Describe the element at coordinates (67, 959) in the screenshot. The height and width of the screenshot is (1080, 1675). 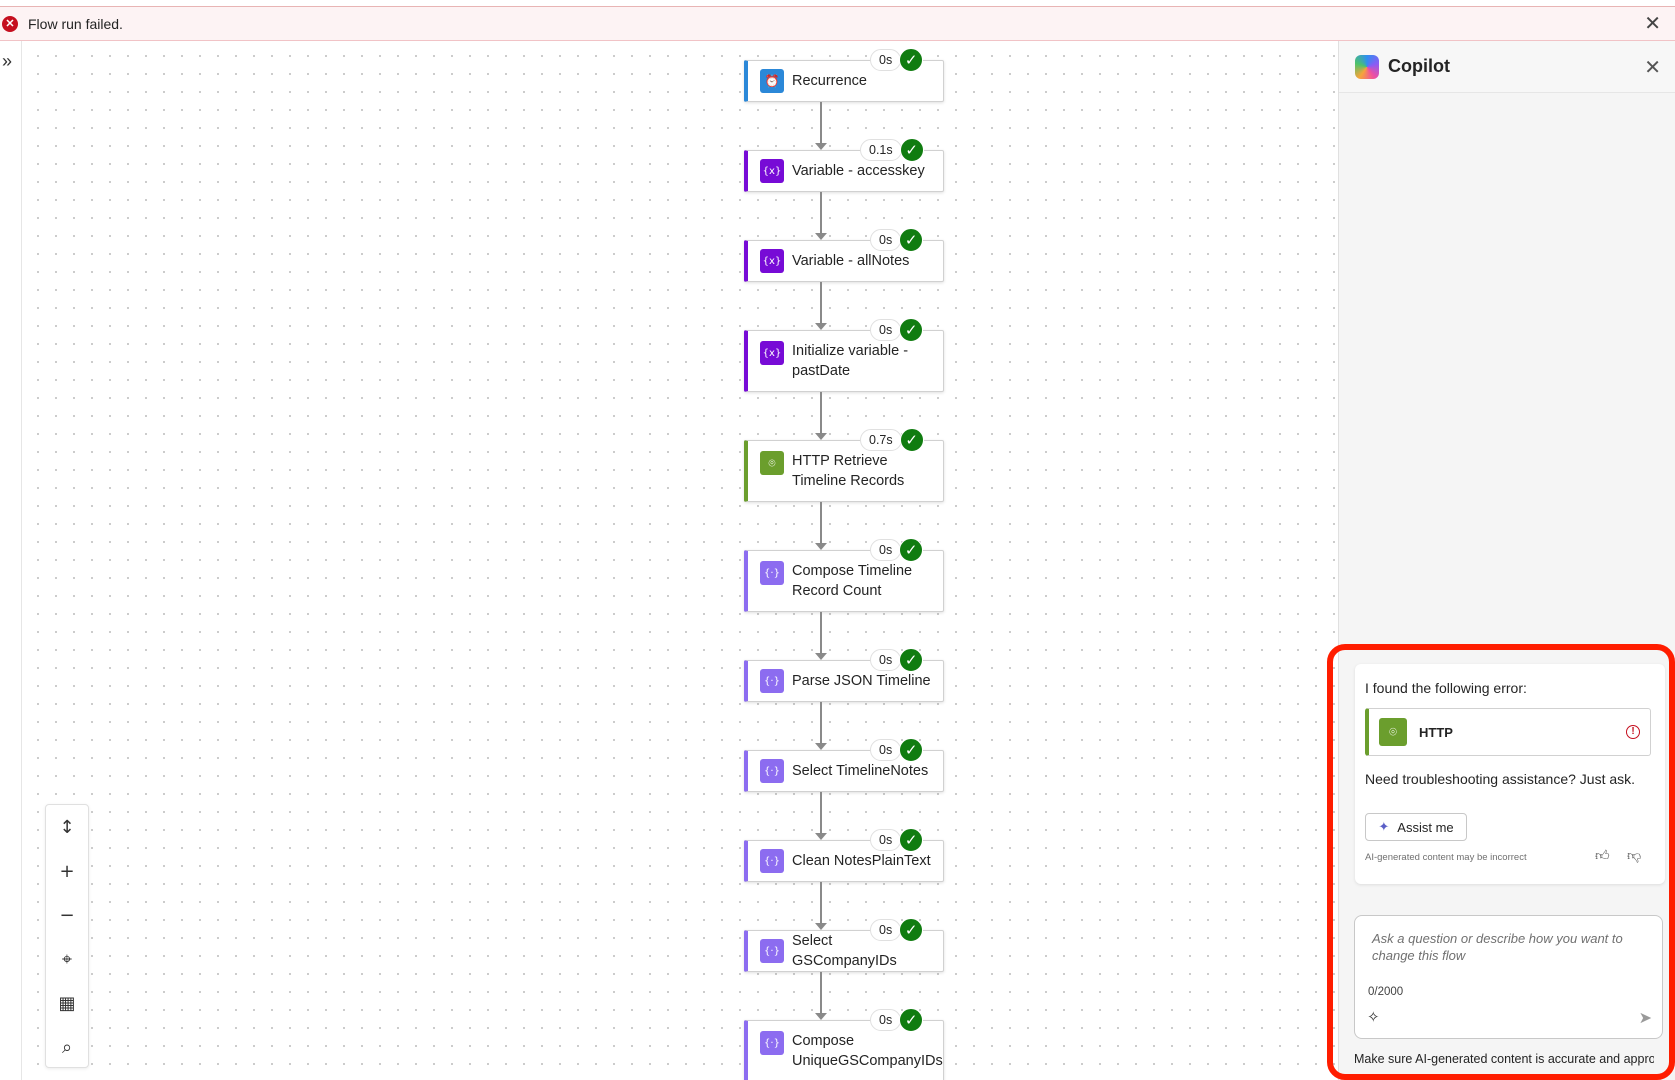
I see `fit-view-icon: ⌖` at that location.